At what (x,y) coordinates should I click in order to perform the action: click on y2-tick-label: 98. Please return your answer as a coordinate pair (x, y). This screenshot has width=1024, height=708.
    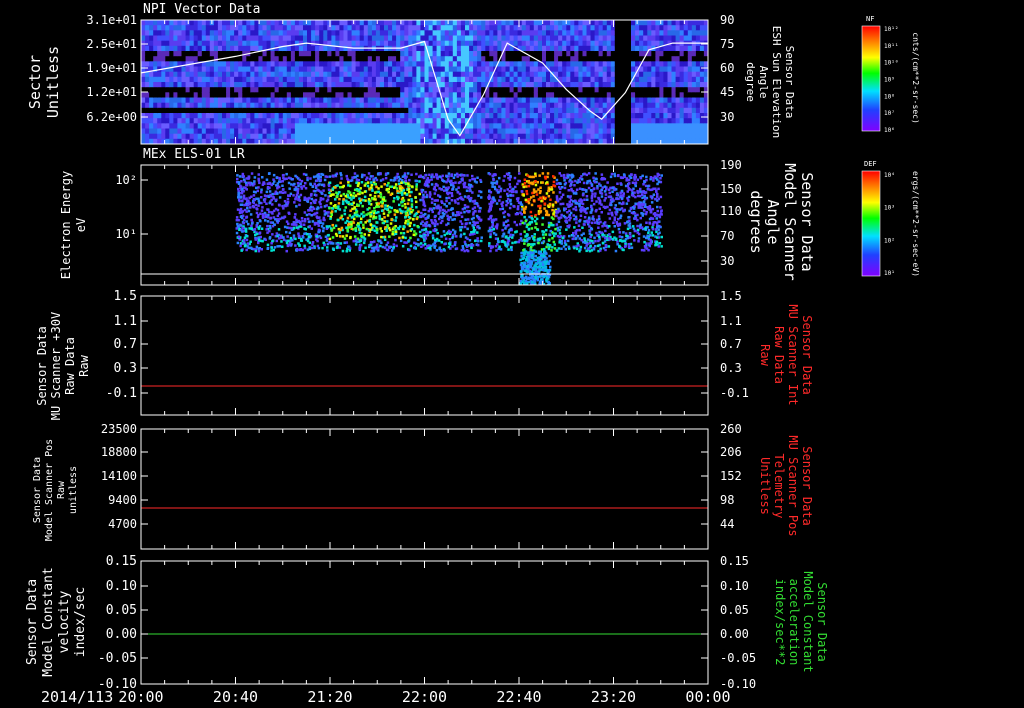
    Looking at the image, I should click on (727, 500).